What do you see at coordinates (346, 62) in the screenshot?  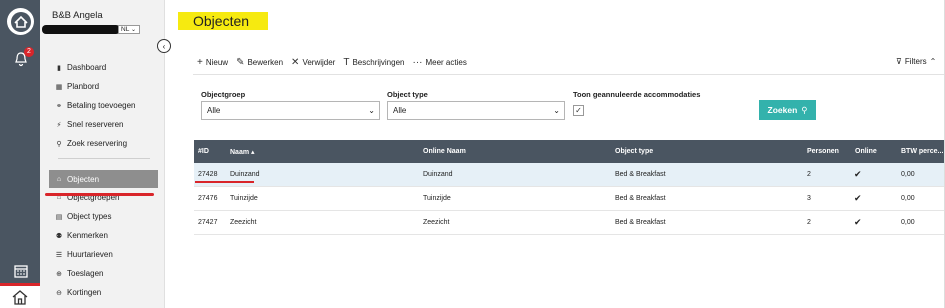 I see `text-icon: T` at bounding box center [346, 62].